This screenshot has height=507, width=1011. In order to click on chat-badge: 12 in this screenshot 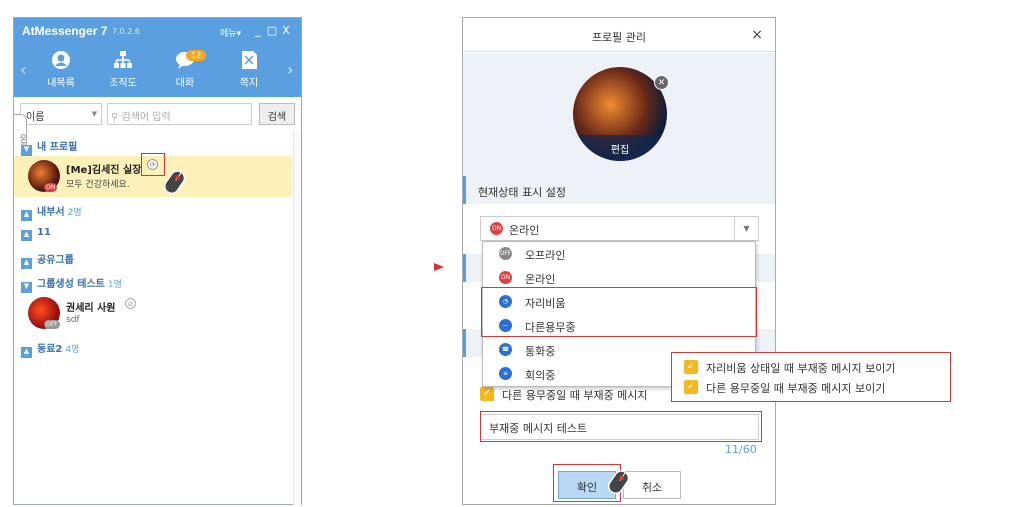, I will do `click(196, 55)`.